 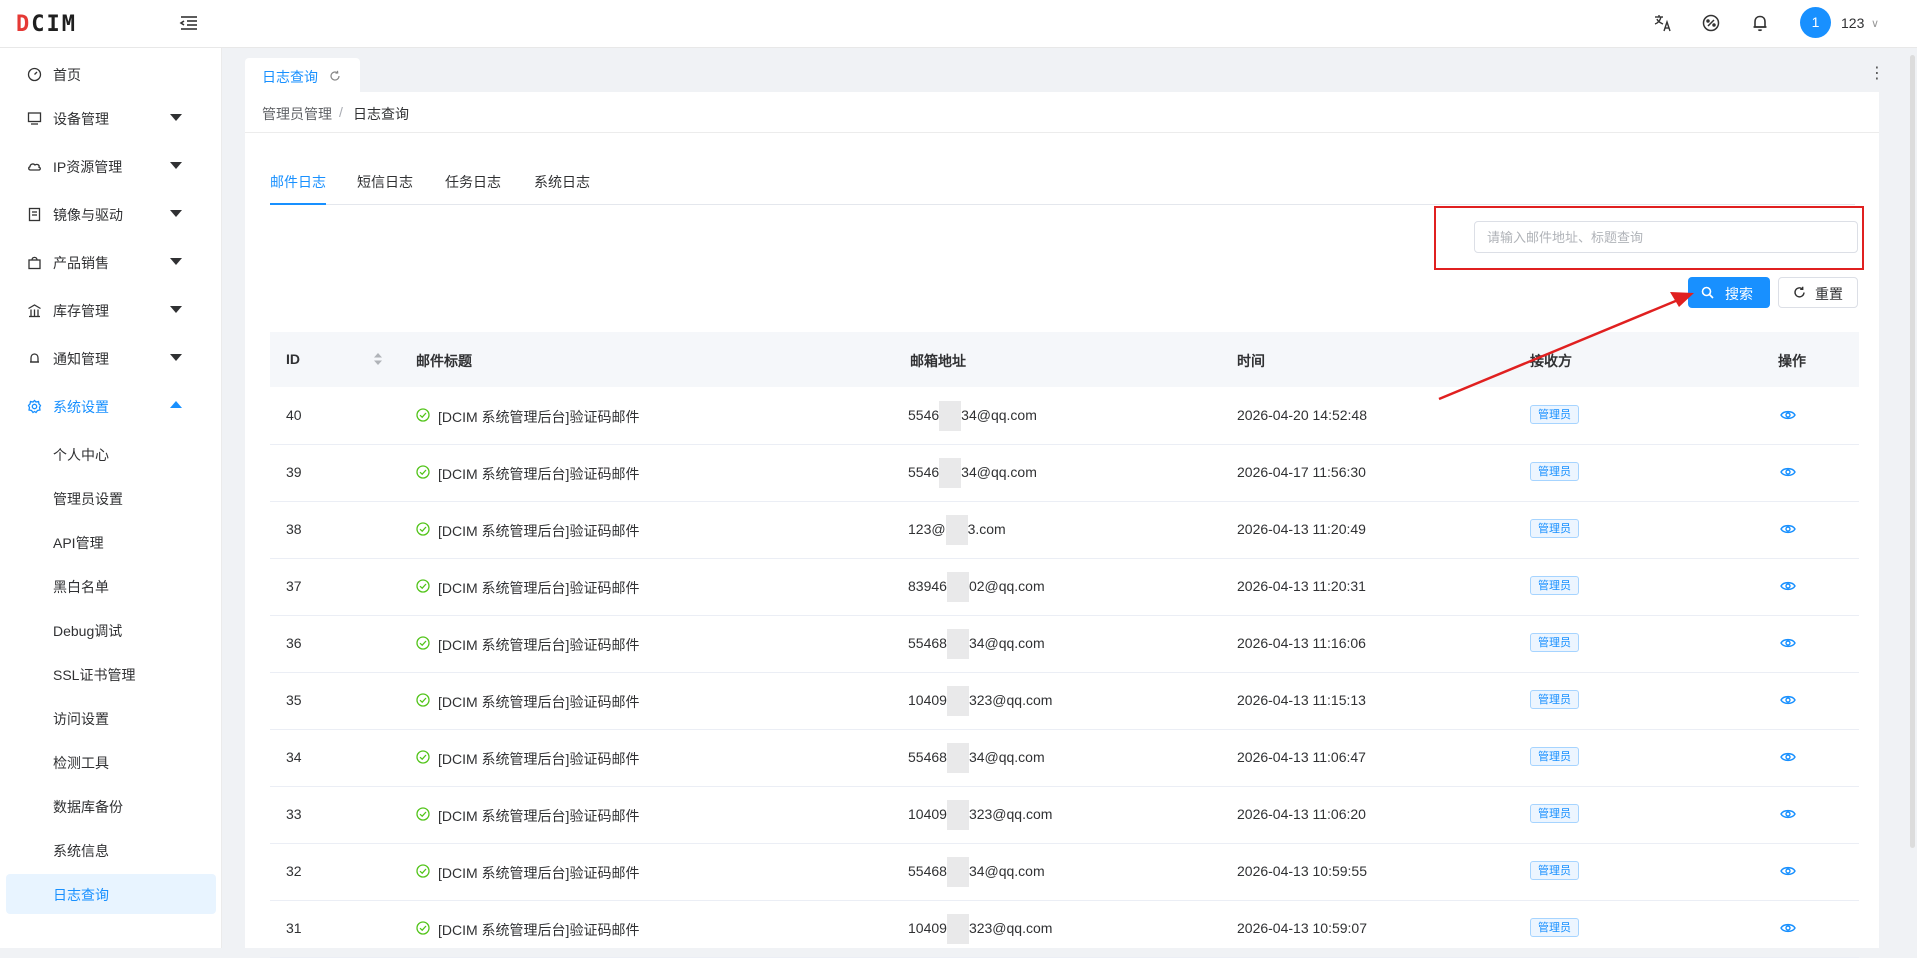 I want to click on email-prefix: 55468, so click(x=927, y=643).